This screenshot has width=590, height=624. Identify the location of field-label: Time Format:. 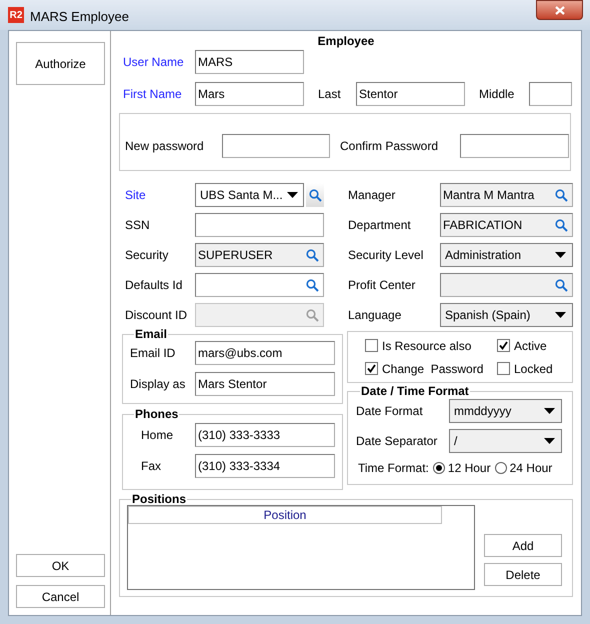
(393, 468).